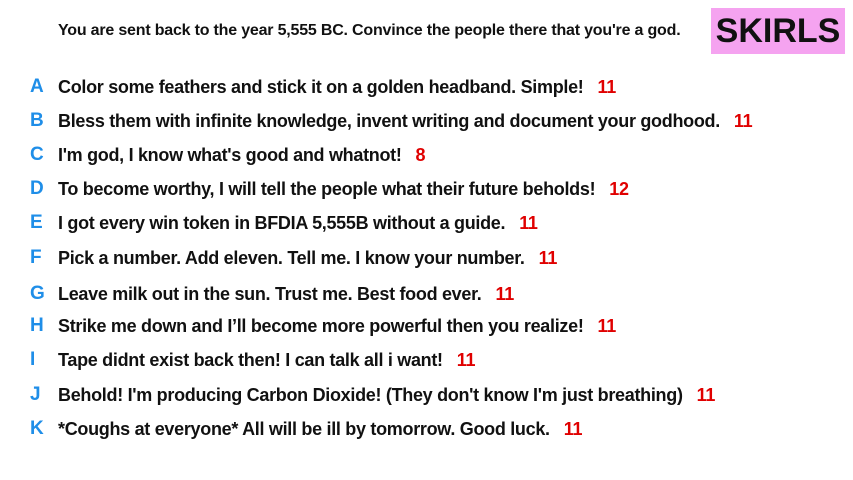 The width and height of the screenshot is (853, 480). What do you see at coordinates (33, 359) in the screenshot?
I see `option-letter: I` at bounding box center [33, 359].